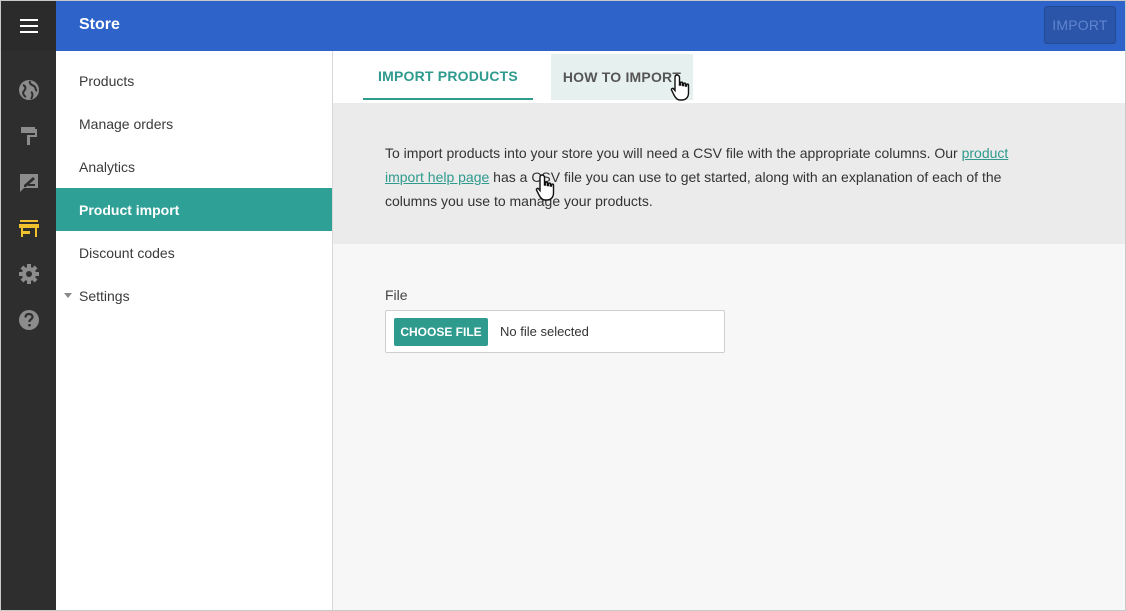  Describe the element at coordinates (194, 123) in the screenshot. I see `sidebar-item-manage-orders: Manage orders` at that location.